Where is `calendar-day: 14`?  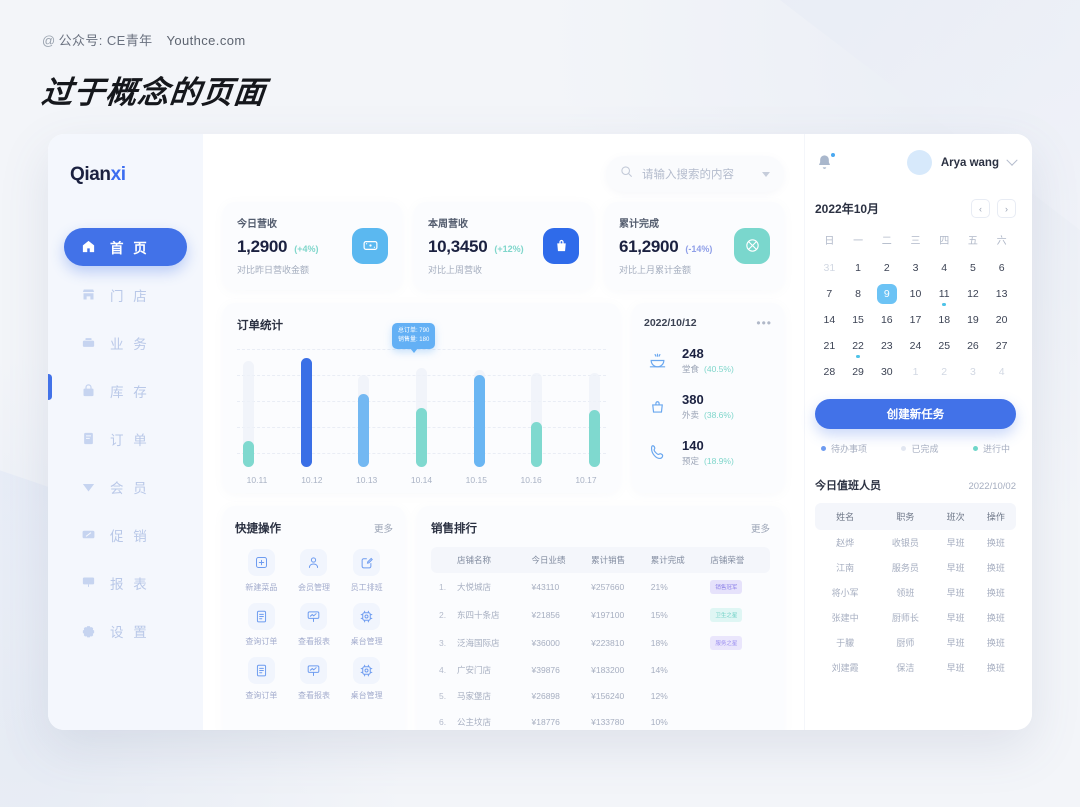 calendar-day: 14 is located at coordinates (829, 320).